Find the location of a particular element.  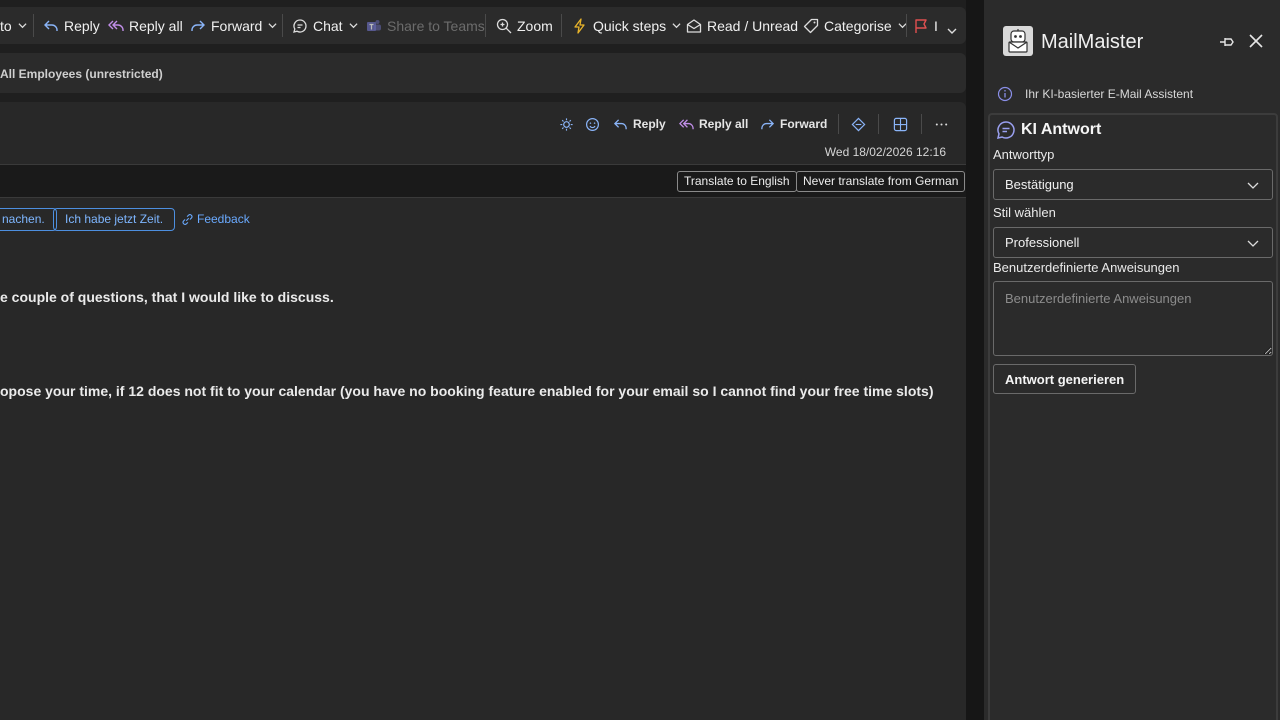

zoom-button: Zoom is located at coordinates (524, 25).